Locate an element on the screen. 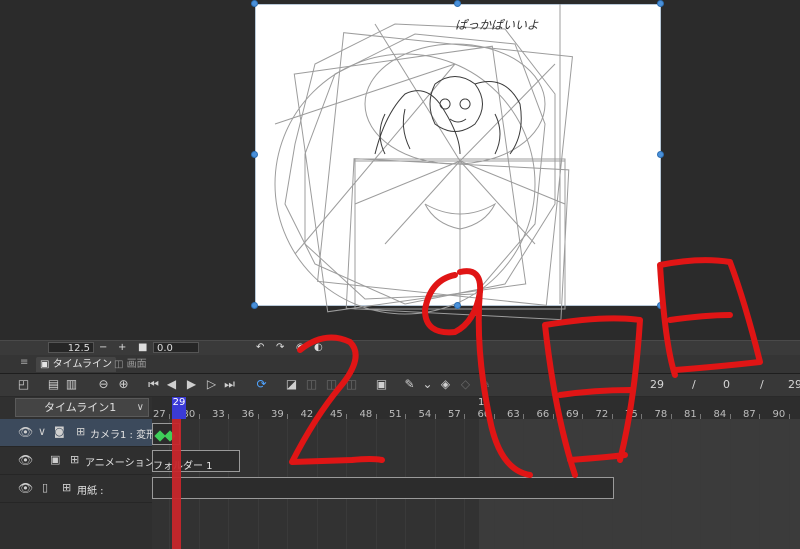 The height and width of the screenshot is (549, 800). rotate-left-icon: ↶ is located at coordinates (260, 348).